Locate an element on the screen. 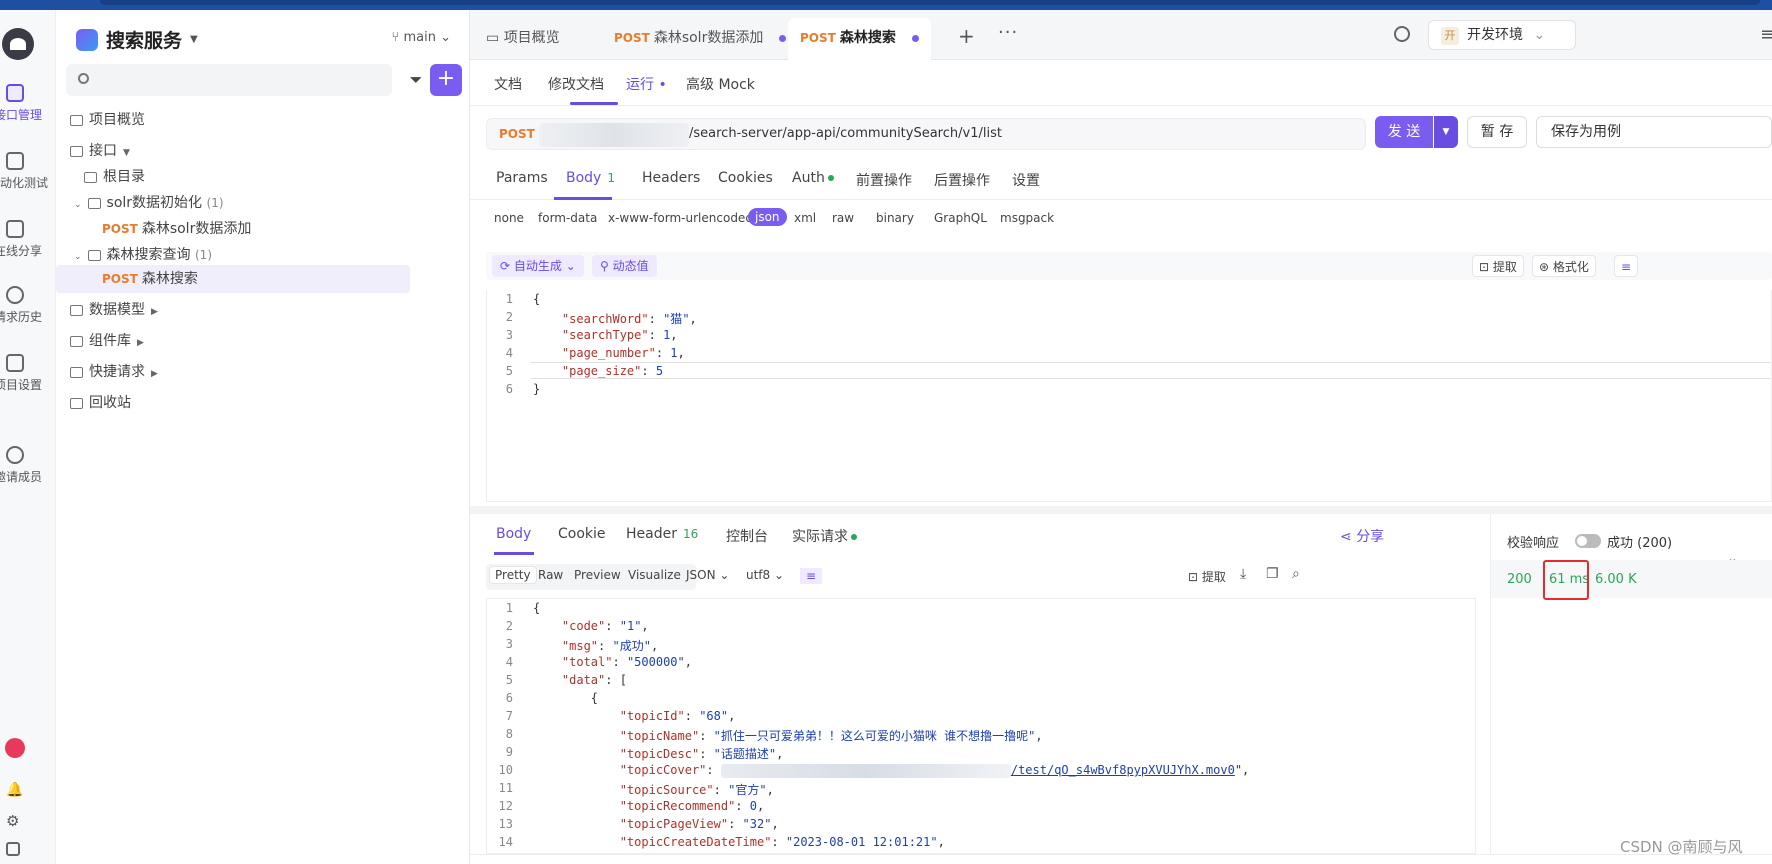  tree-overview: 项目概览 is located at coordinates (258, 120).